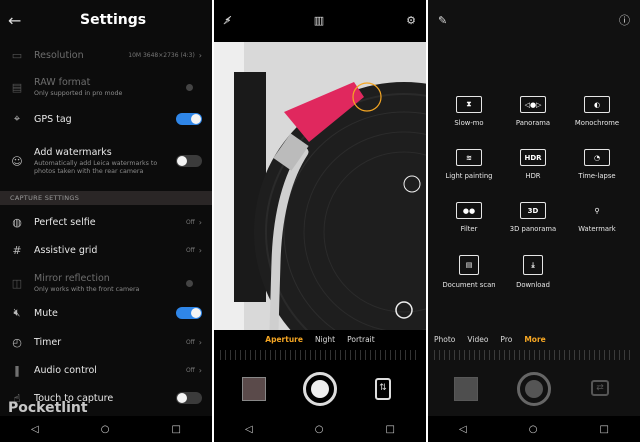  Describe the element at coordinates (469, 157) in the screenshot. I see `light-painting-icon: ≋` at that location.